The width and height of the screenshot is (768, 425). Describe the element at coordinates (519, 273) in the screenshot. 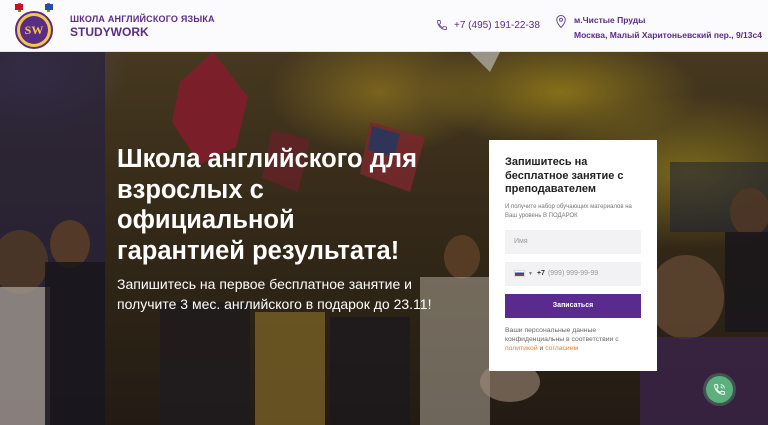

I see `russia-flag-icon` at that location.